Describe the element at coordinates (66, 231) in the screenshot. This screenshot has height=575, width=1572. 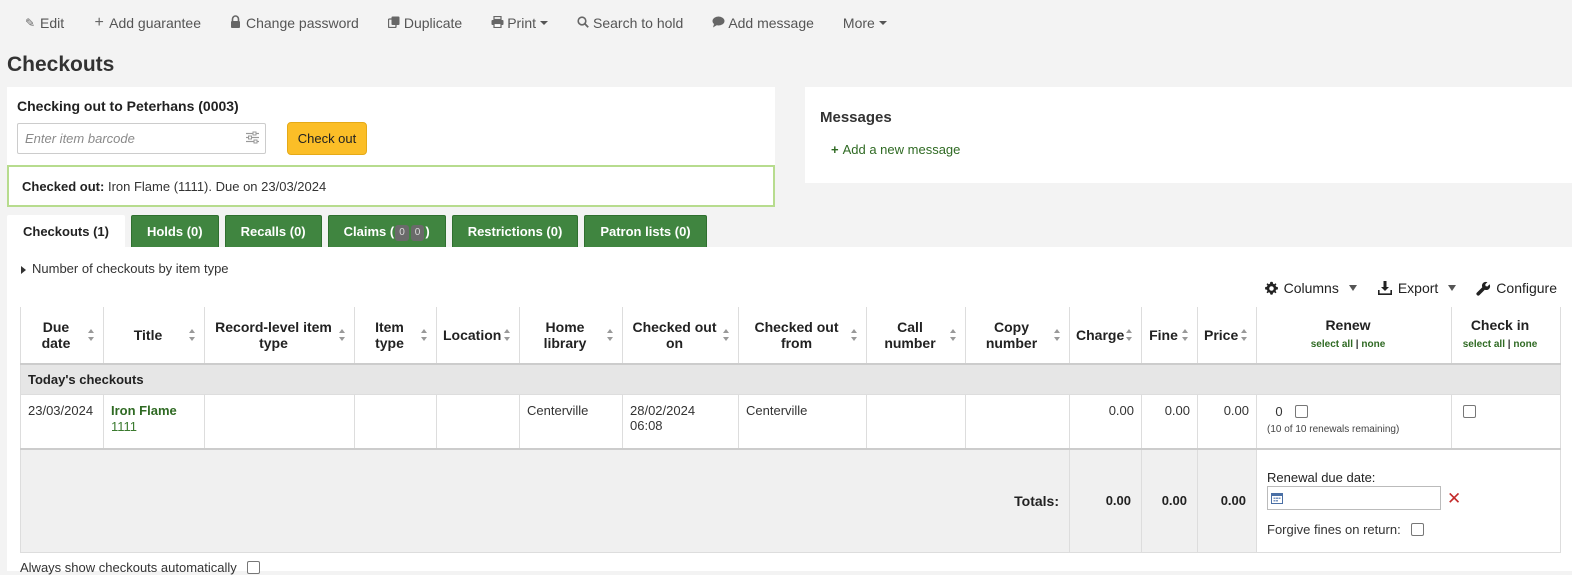
I see `tab-checkouts: Checkouts (1)` at that location.